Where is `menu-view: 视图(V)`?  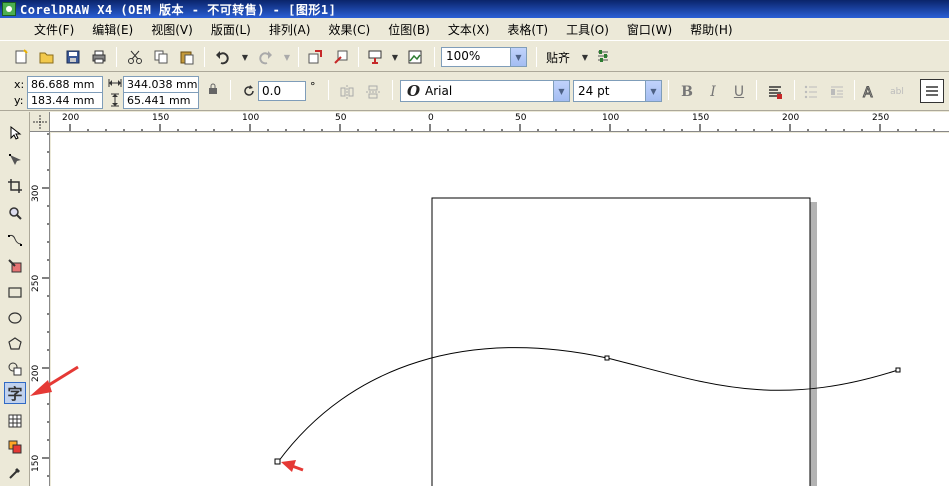
menu-view: 视图(V) is located at coordinates (172, 29).